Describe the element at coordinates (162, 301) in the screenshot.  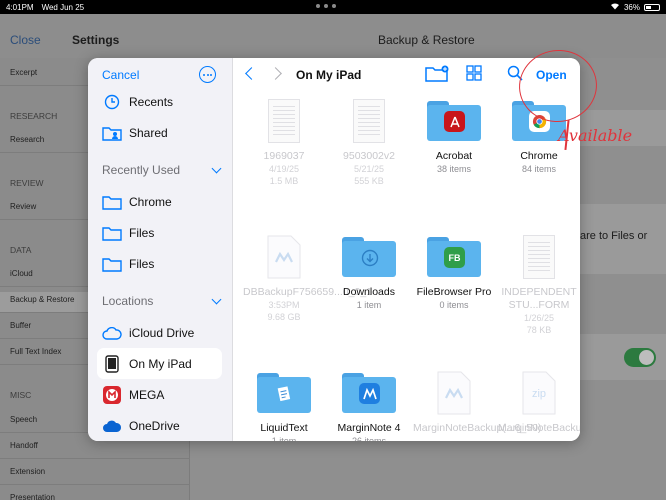
I see `locations-header: Locations` at that location.